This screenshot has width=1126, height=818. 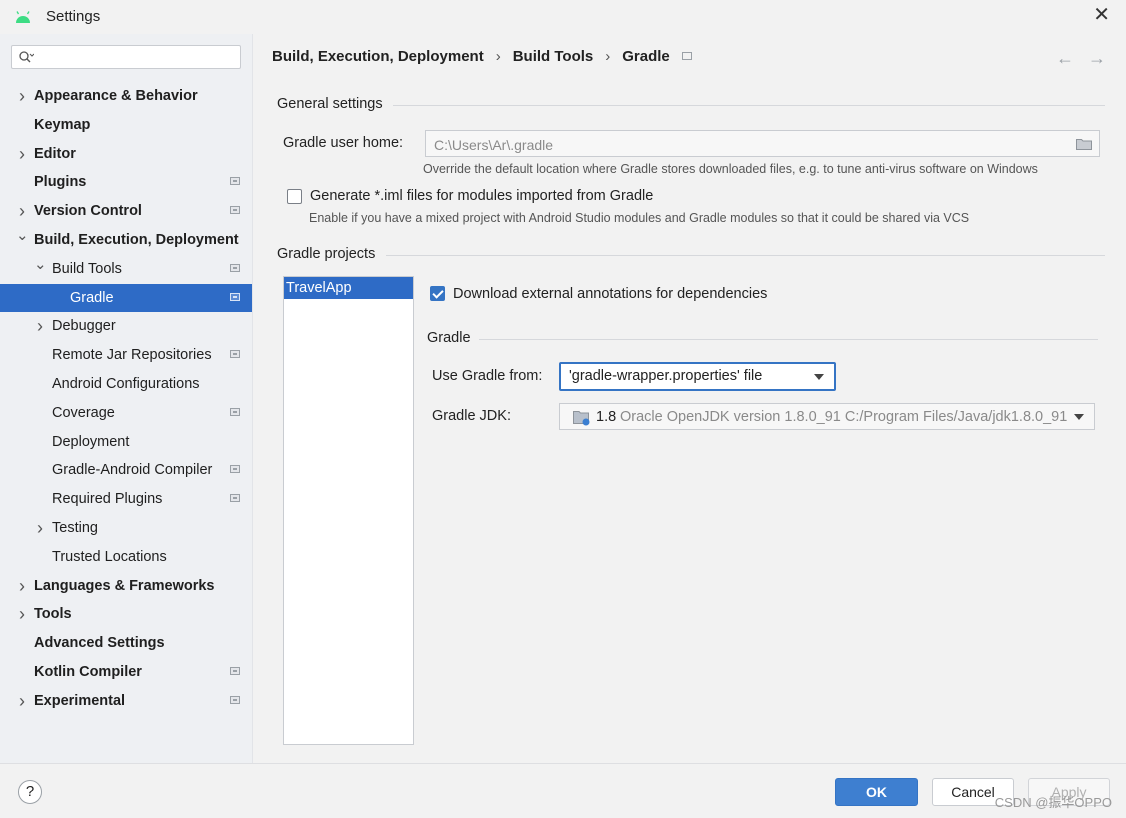 I want to click on sidebar-item-keymap: Keymap, so click(x=126, y=125).